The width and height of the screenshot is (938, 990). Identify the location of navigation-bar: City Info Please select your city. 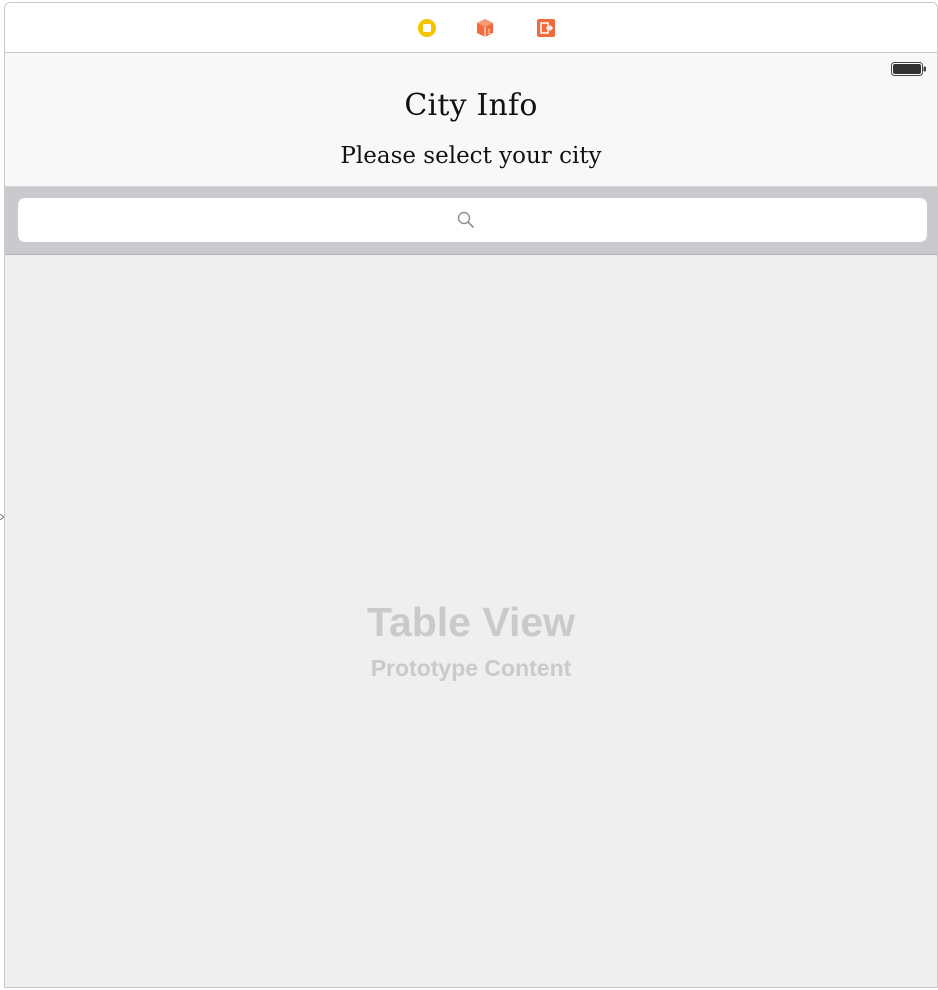
(471, 120).